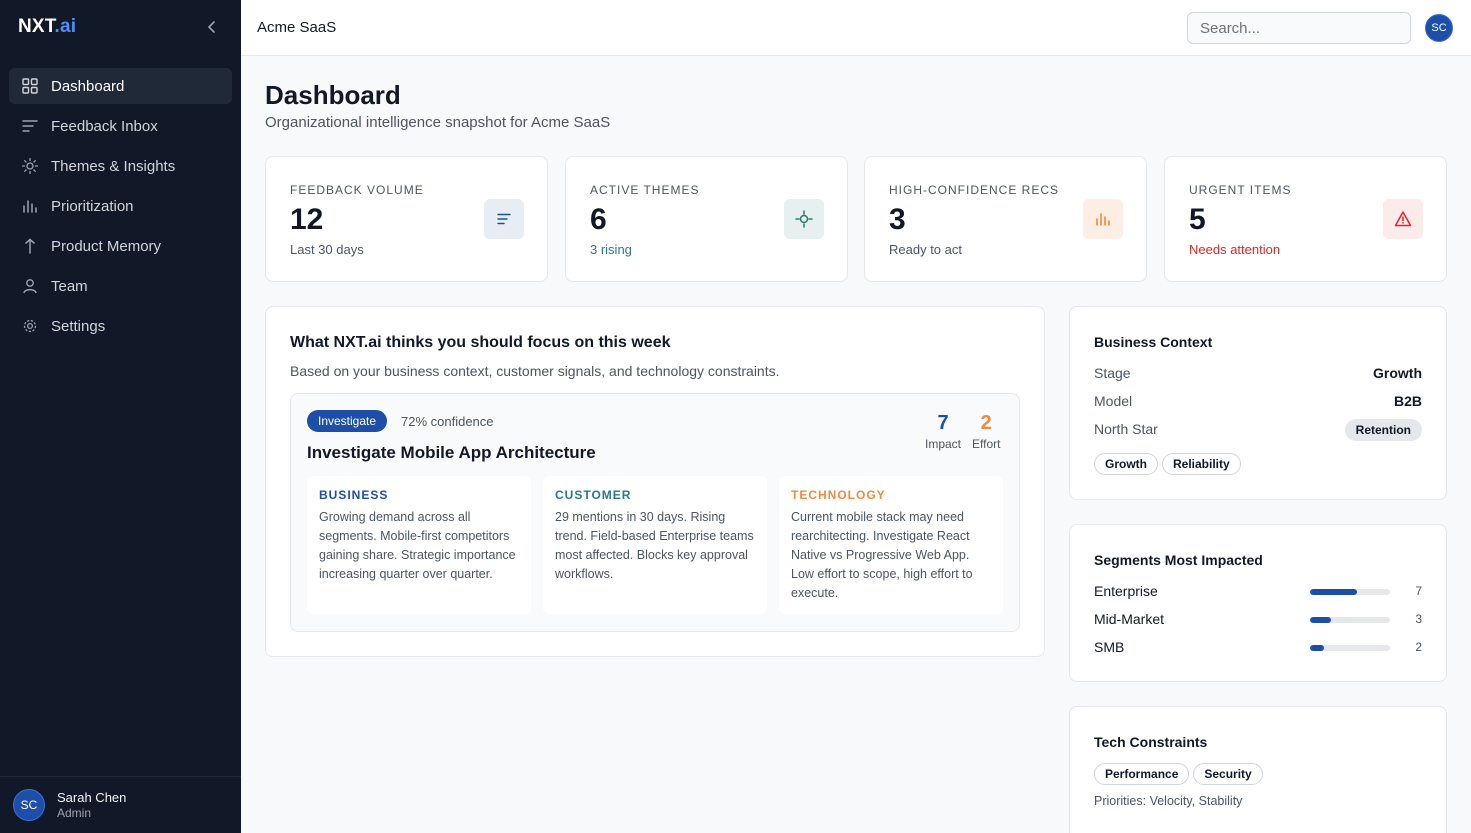  Describe the element at coordinates (297, 27) in the screenshot. I see `org-name: Acme SaaS` at that location.